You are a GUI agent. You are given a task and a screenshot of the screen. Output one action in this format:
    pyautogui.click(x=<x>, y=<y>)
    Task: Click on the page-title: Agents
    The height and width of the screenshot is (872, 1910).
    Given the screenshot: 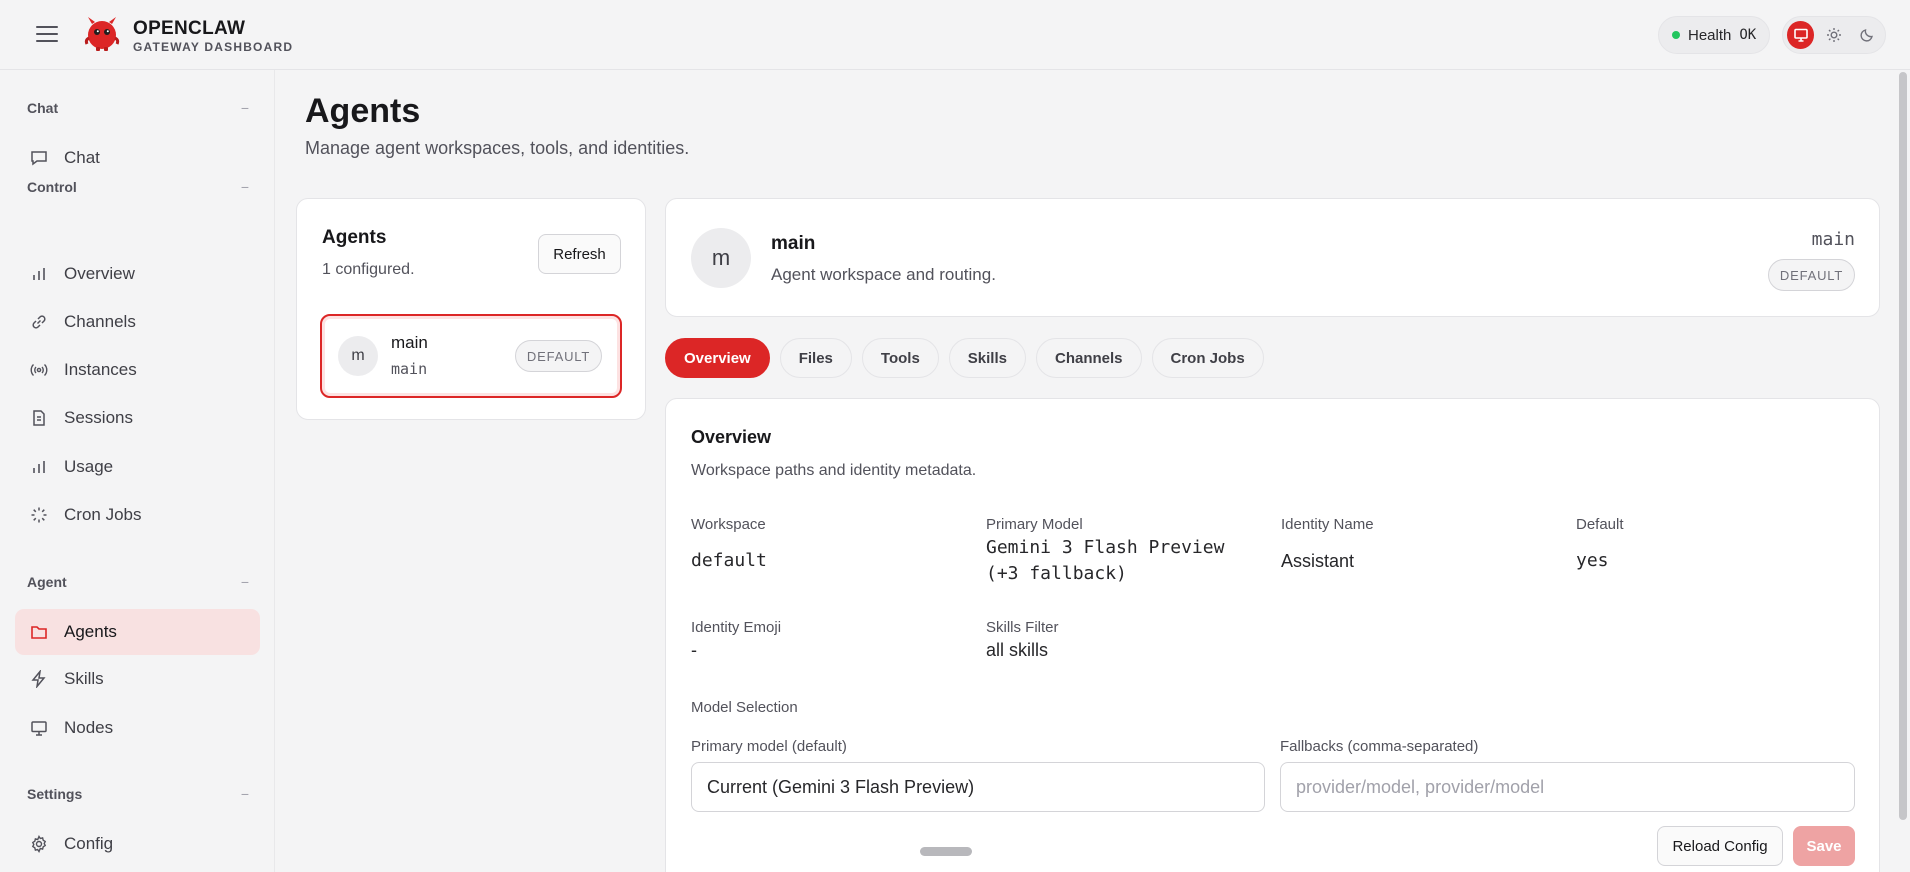 What is the action you would take?
    pyautogui.click(x=363, y=111)
    